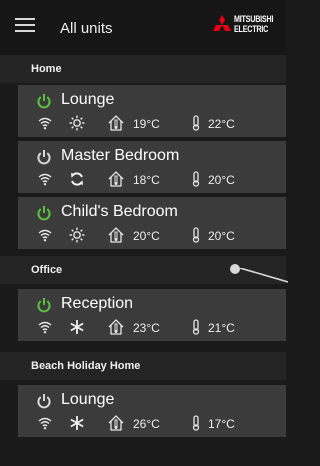  Describe the element at coordinates (146, 180) in the screenshot. I see `indoor-temperature: 18°C` at that location.